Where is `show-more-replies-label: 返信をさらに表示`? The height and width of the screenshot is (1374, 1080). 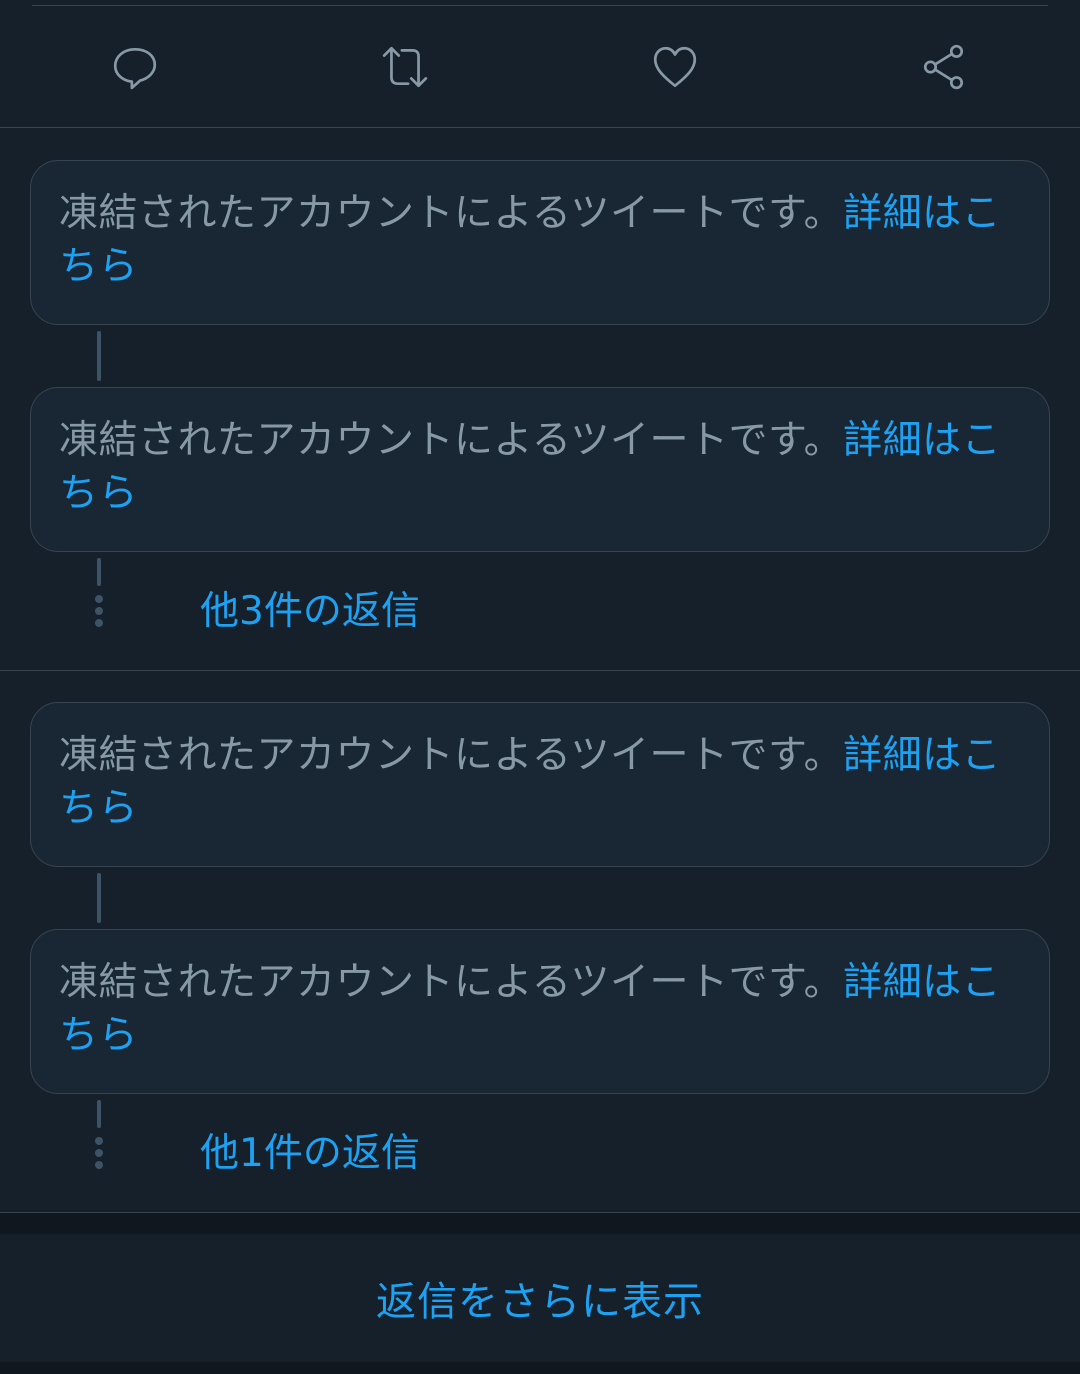
show-more-replies-label: 返信をさらに表示 is located at coordinates (540, 1302).